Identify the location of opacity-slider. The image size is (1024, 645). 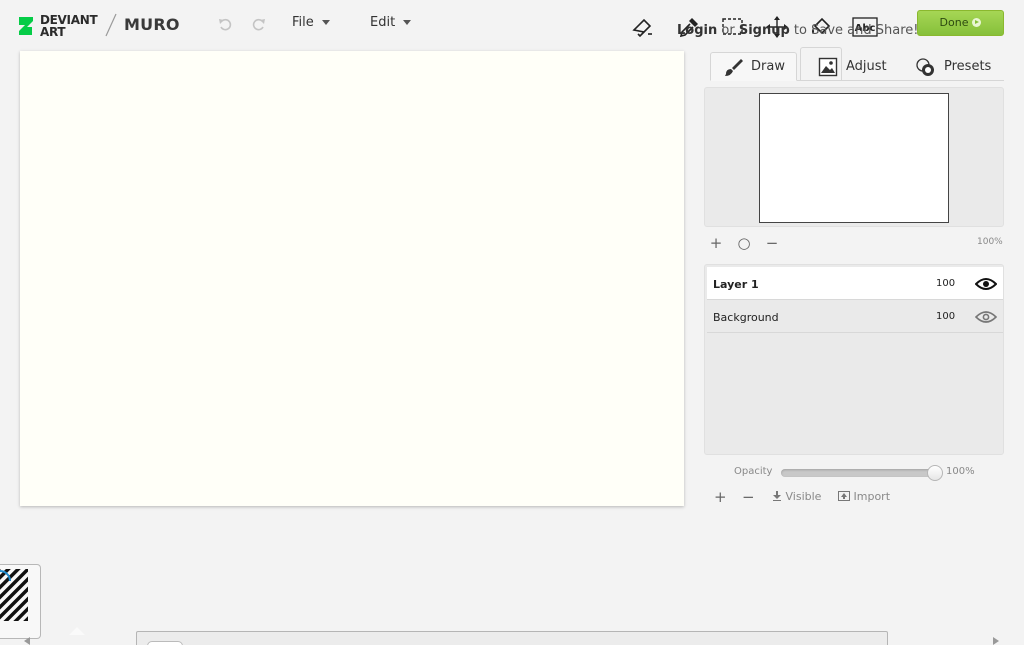
(858, 473).